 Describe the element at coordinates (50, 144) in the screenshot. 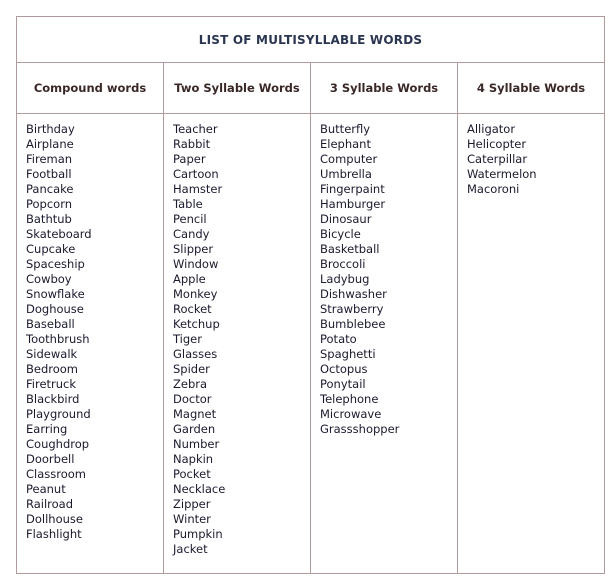

I see `word-item: Airplane` at that location.